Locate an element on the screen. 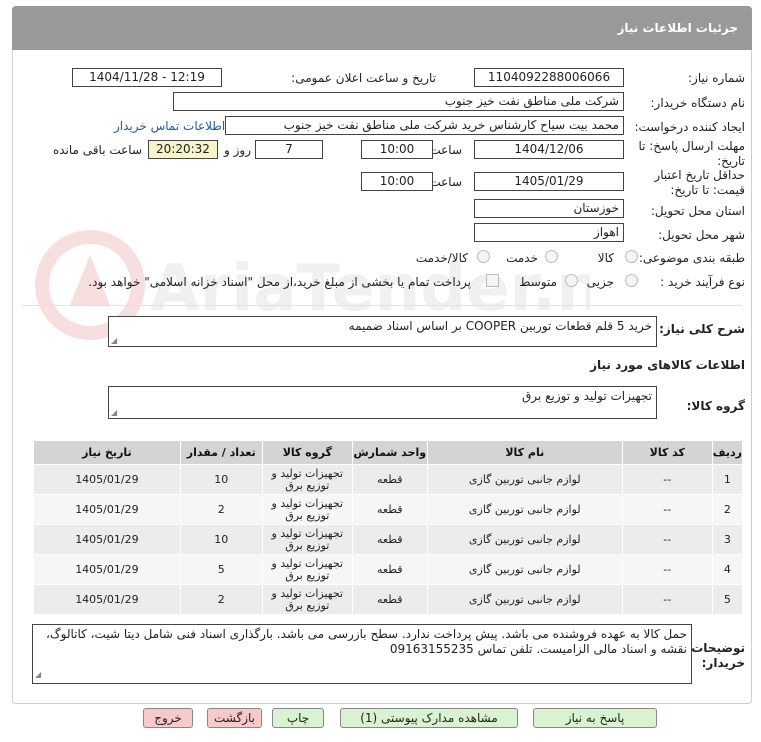  category-radio-goods is located at coordinates (631, 256).